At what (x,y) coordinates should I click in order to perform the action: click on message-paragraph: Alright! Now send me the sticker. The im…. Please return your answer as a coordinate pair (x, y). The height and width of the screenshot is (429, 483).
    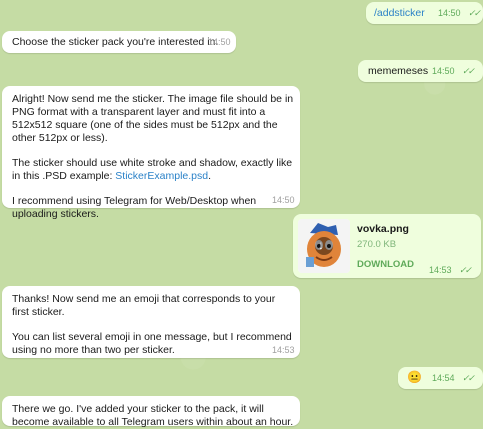
    Looking at the image, I should click on (153, 118).